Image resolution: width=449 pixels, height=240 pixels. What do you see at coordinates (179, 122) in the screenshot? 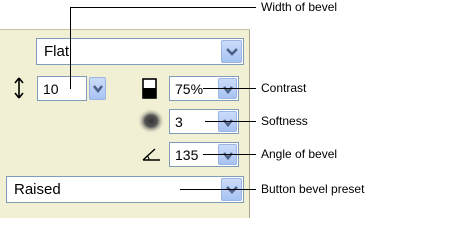
I see `softness-value: 3` at bounding box center [179, 122].